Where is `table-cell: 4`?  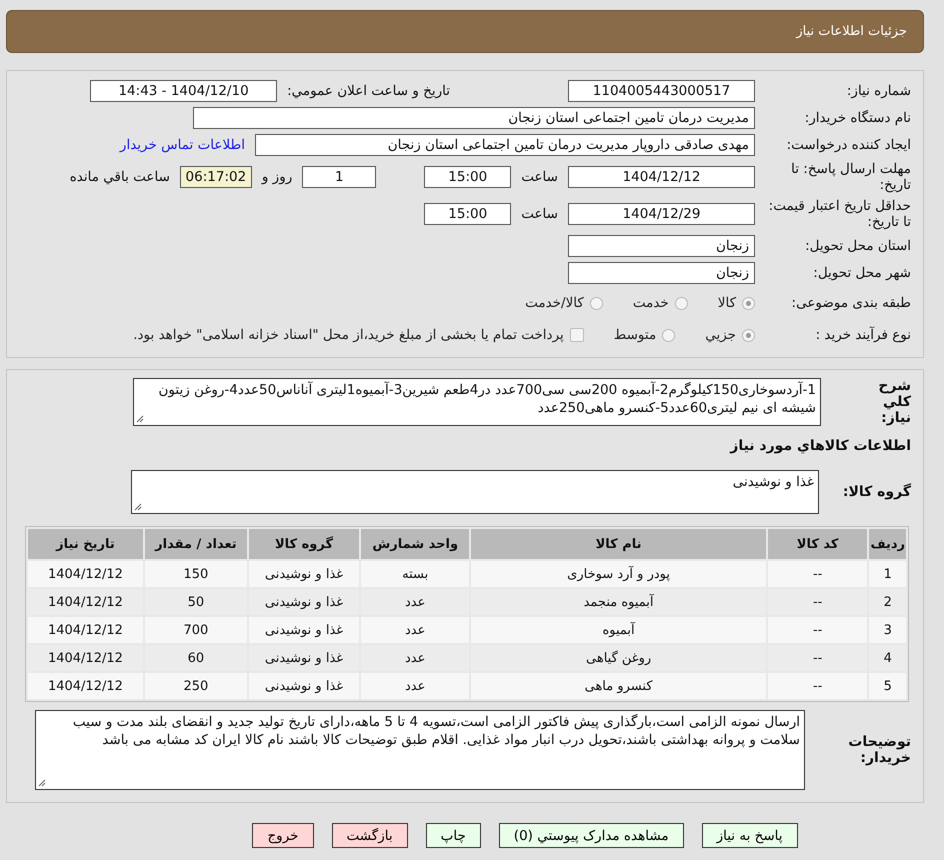 table-cell: 4 is located at coordinates (887, 658).